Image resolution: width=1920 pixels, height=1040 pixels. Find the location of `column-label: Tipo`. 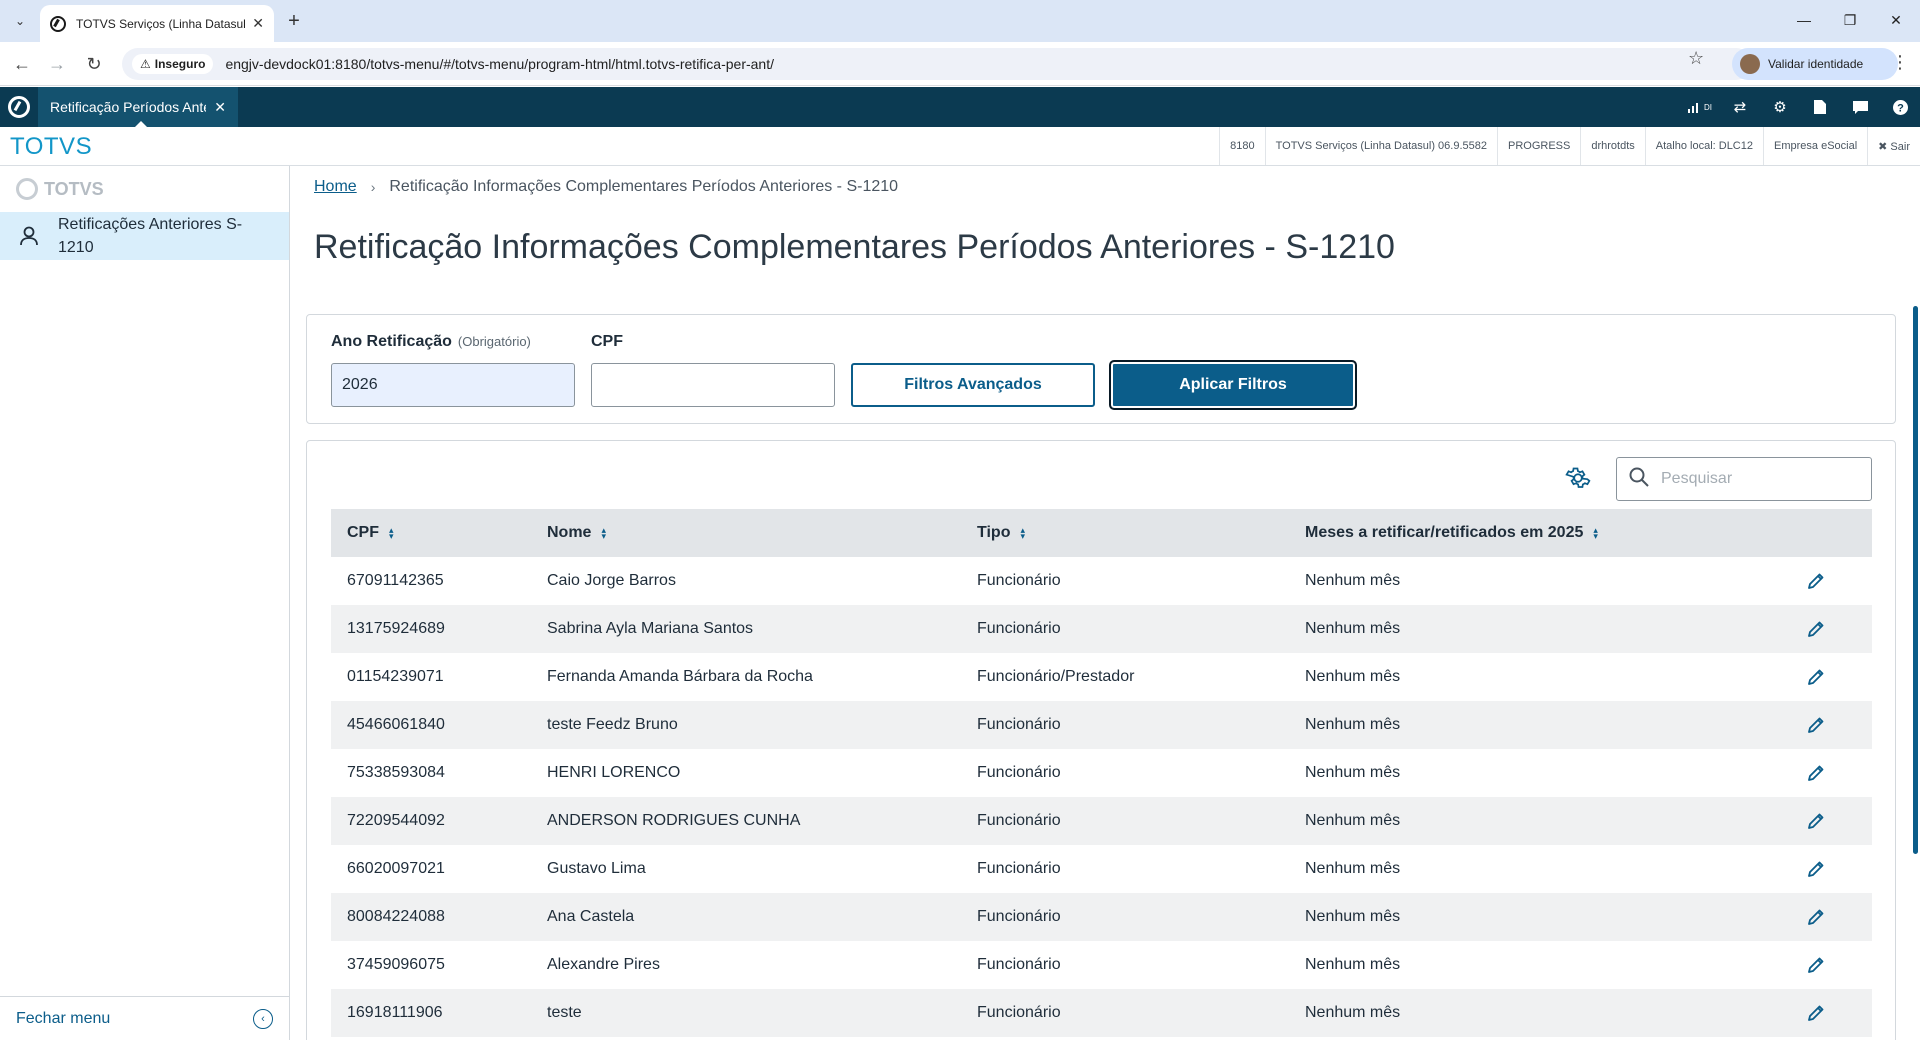

column-label: Tipo is located at coordinates (994, 532).